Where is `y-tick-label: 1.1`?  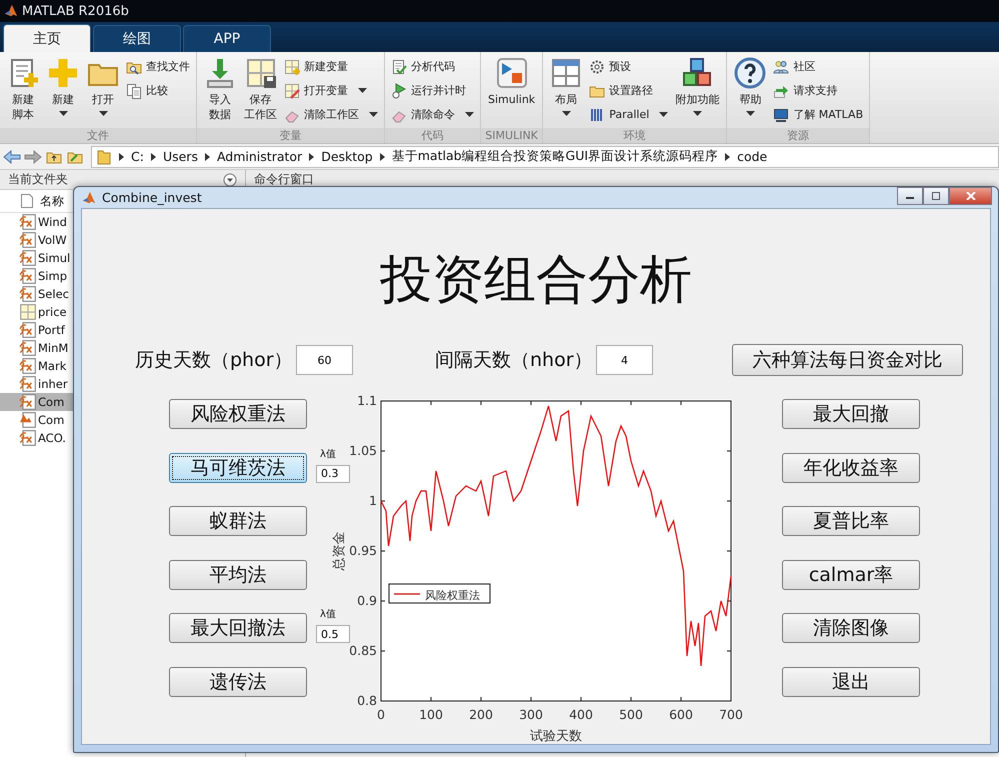
y-tick-label: 1.1 is located at coordinates (367, 400).